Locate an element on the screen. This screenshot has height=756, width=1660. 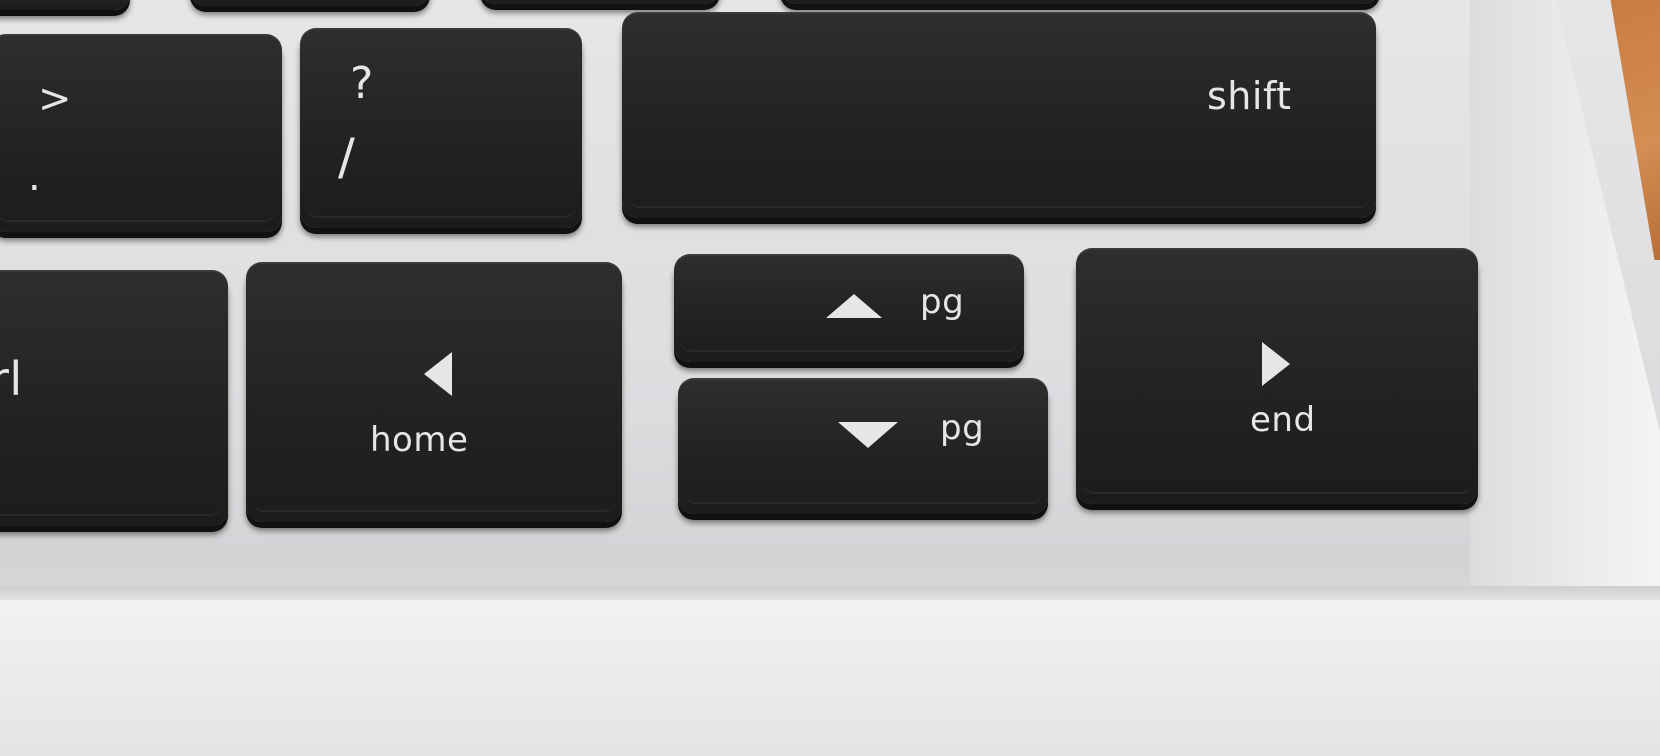
ctrl-legend: rl is located at coordinates (11, 379).